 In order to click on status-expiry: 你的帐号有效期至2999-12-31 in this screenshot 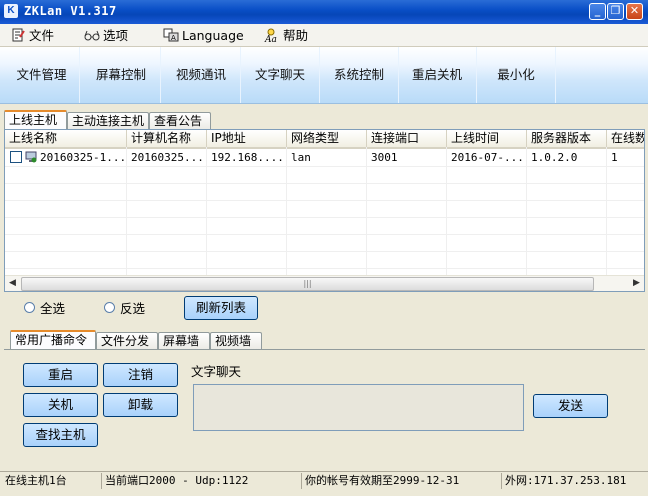, I will do `click(402, 481)`.